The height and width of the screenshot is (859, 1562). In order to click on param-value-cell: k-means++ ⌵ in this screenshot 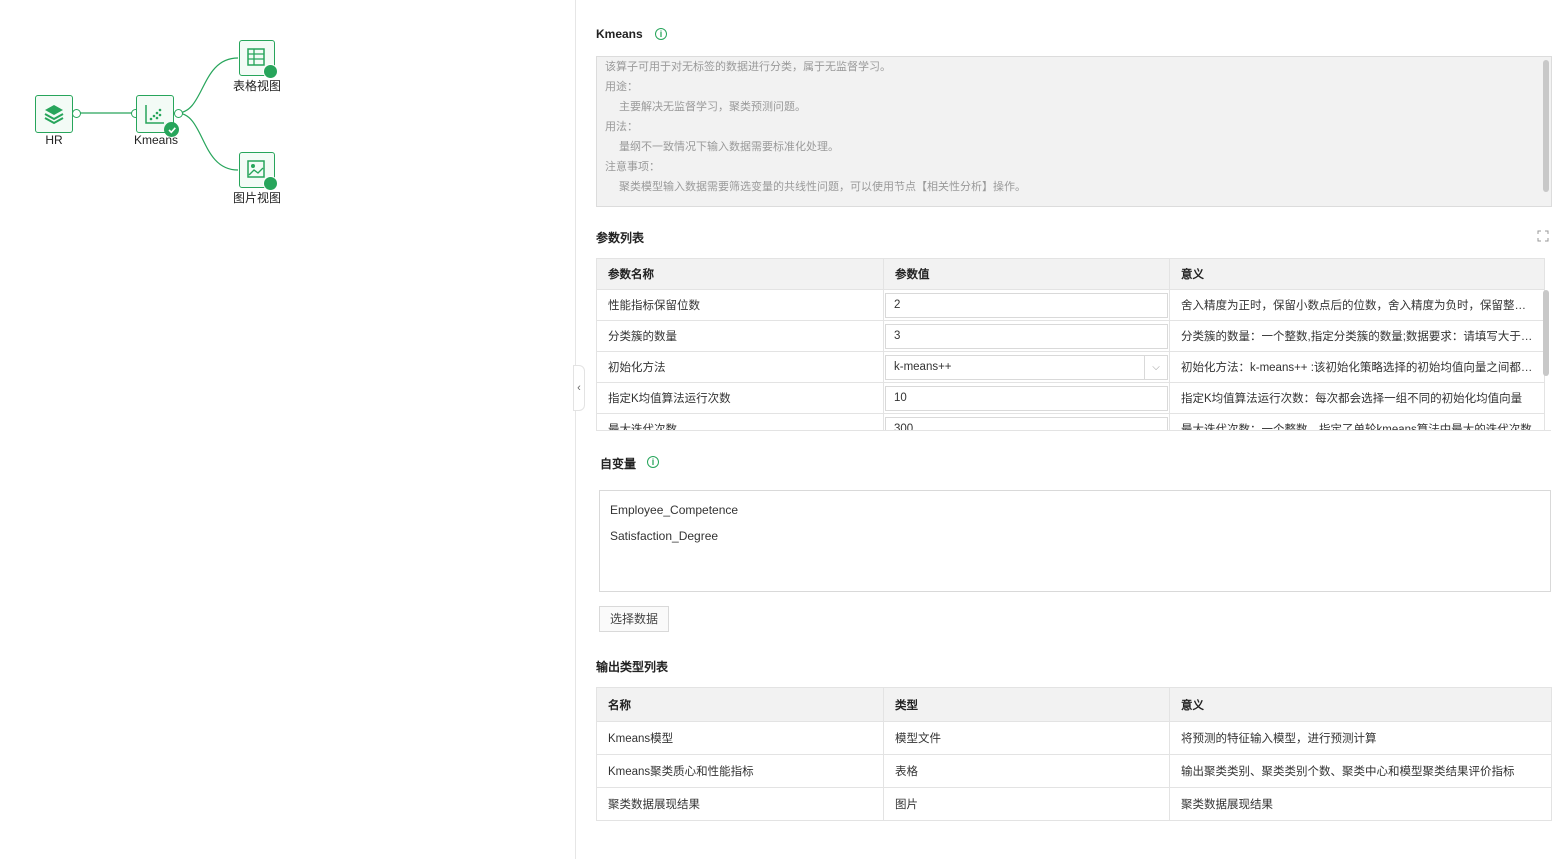, I will do `click(1026, 367)`.